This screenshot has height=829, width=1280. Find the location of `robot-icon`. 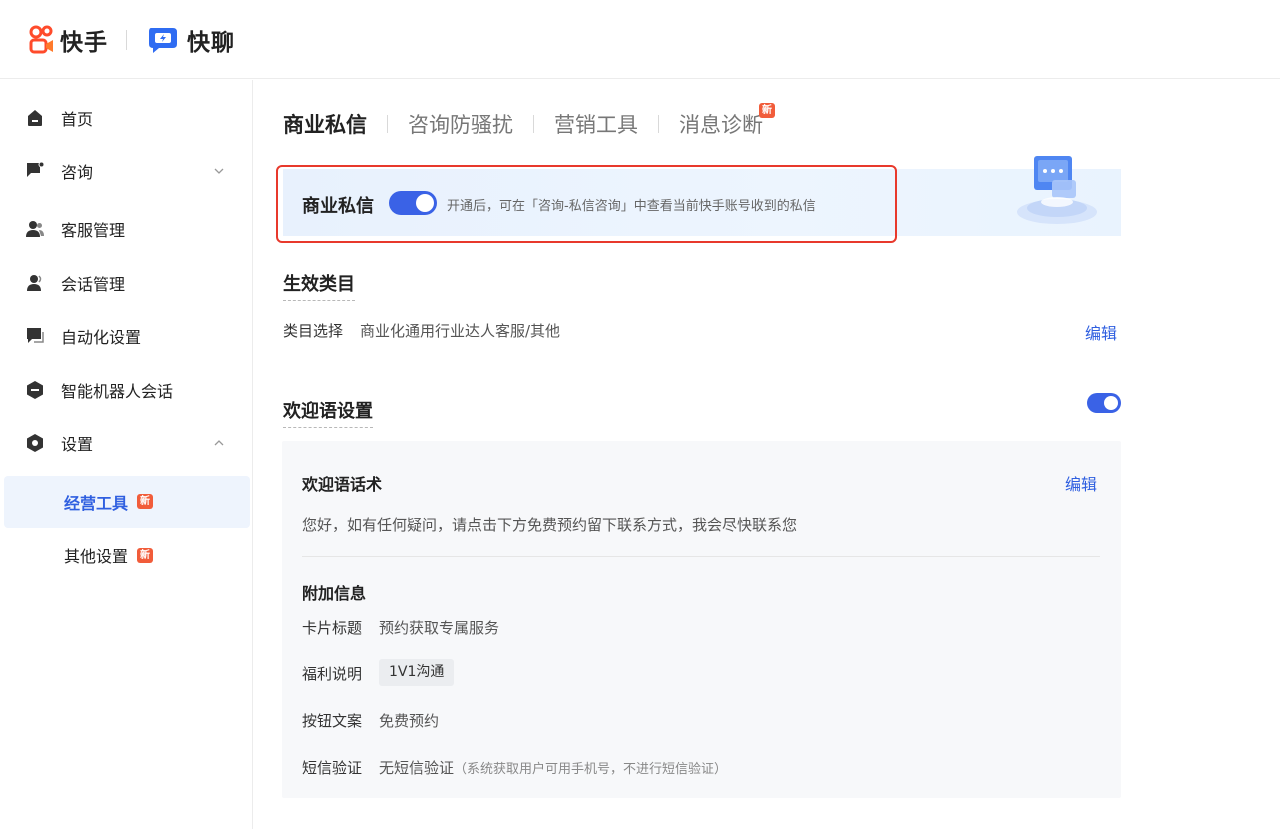

robot-icon is located at coordinates (35, 390).